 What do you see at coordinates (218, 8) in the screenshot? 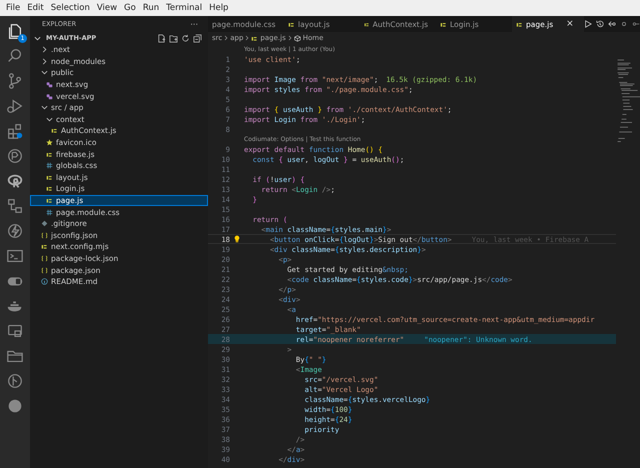
I see `menu-item: Help` at bounding box center [218, 8].